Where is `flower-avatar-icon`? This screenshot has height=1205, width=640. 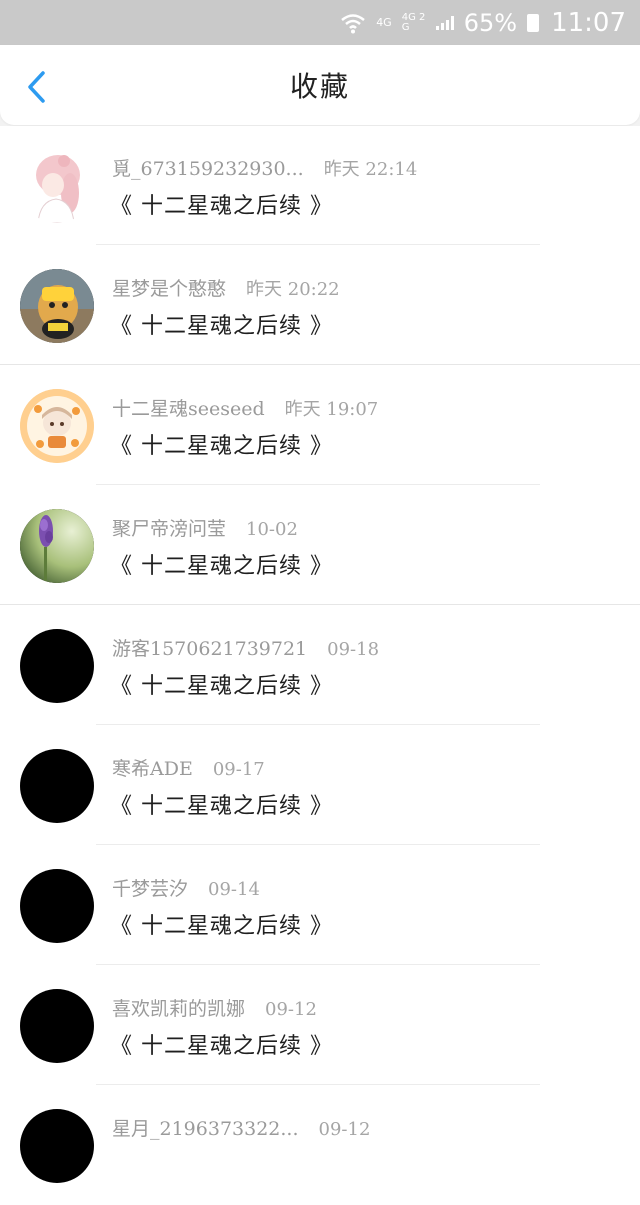
flower-avatar-icon is located at coordinates (57, 546).